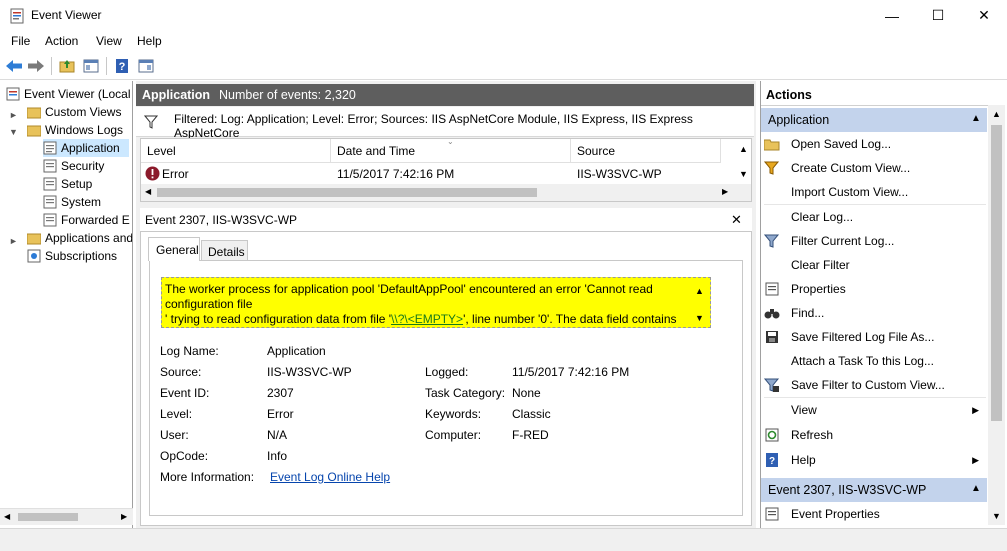 This screenshot has width=1007, height=551. Describe the element at coordinates (152, 175) in the screenshot. I see `error-icon` at that location.